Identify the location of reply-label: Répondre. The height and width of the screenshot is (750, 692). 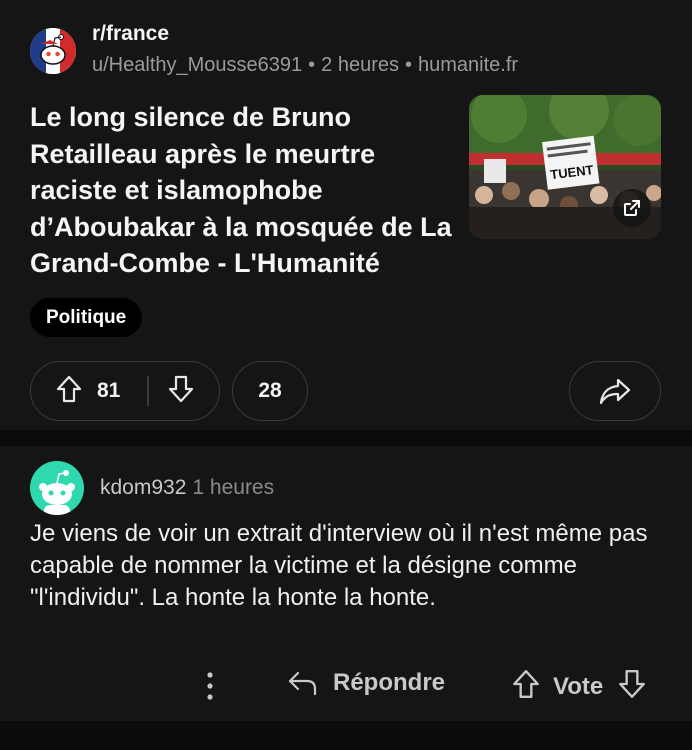
(389, 682).